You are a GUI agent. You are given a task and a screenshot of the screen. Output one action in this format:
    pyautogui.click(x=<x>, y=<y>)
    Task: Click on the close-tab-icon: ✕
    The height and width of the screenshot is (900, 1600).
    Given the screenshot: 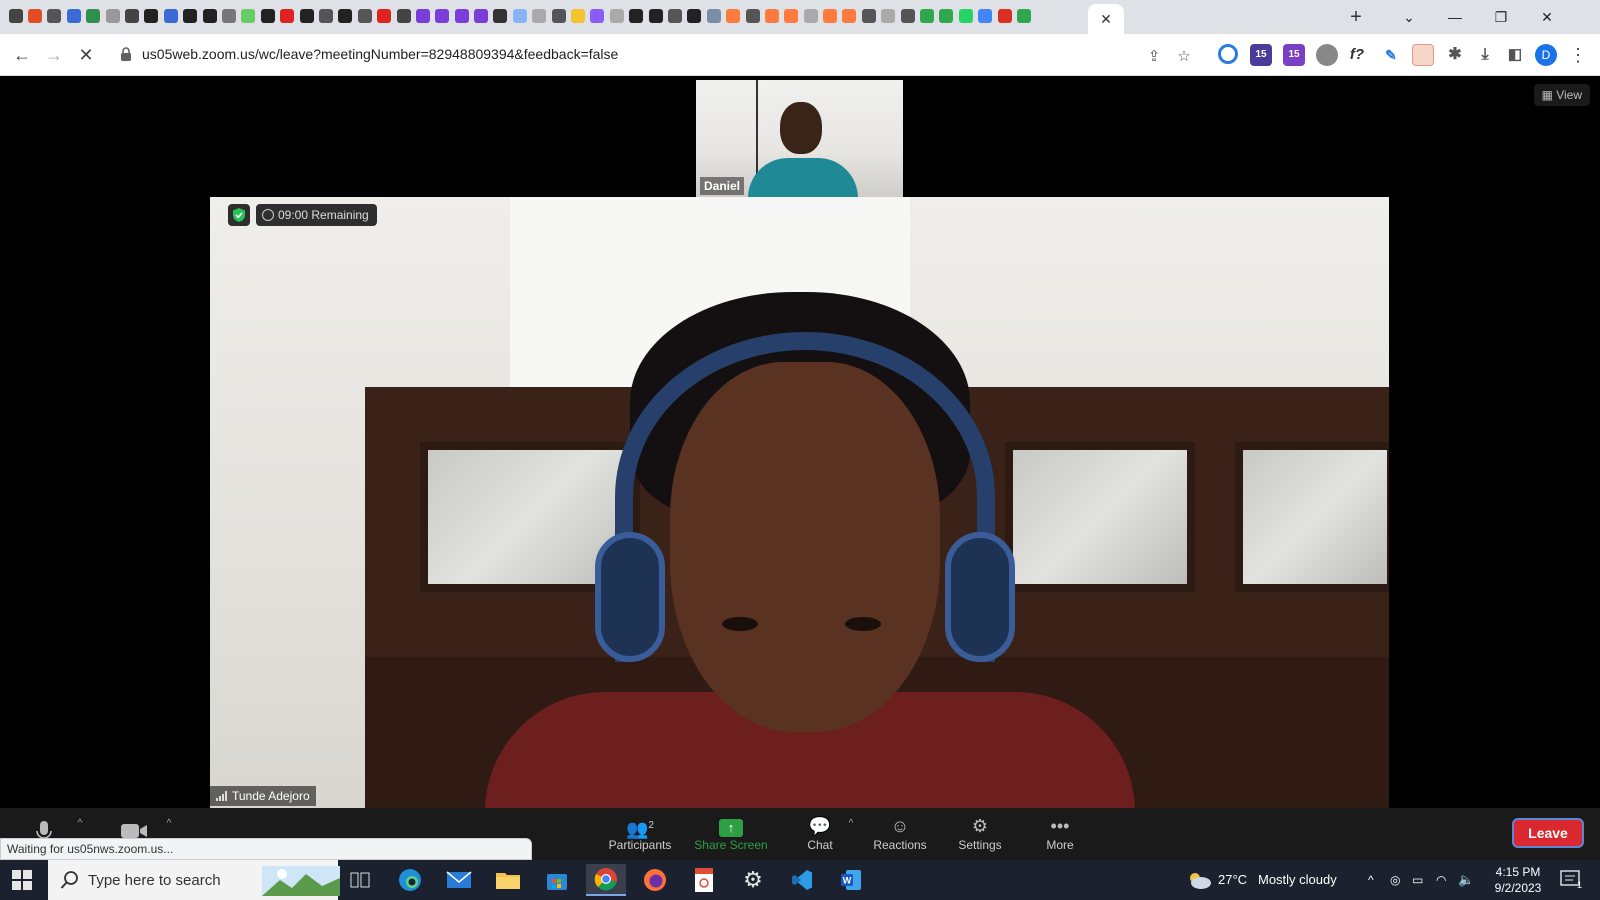 What is the action you would take?
    pyautogui.click(x=1106, y=19)
    